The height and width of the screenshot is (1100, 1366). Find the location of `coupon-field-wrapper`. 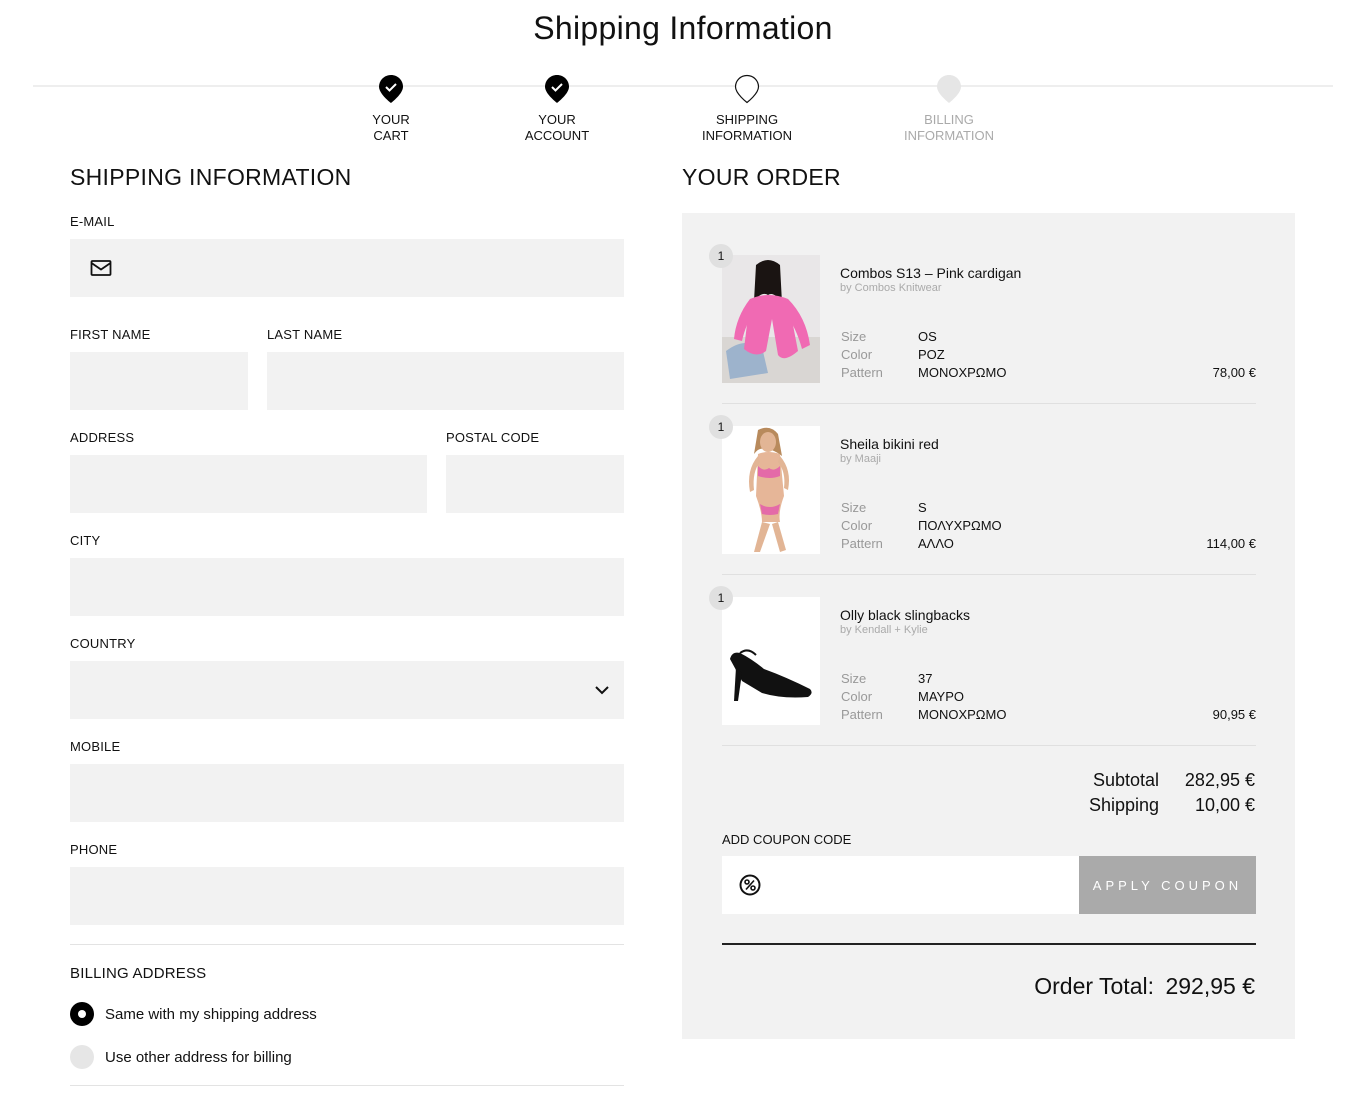

coupon-field-wrapper is located at coordinates (900, 885).